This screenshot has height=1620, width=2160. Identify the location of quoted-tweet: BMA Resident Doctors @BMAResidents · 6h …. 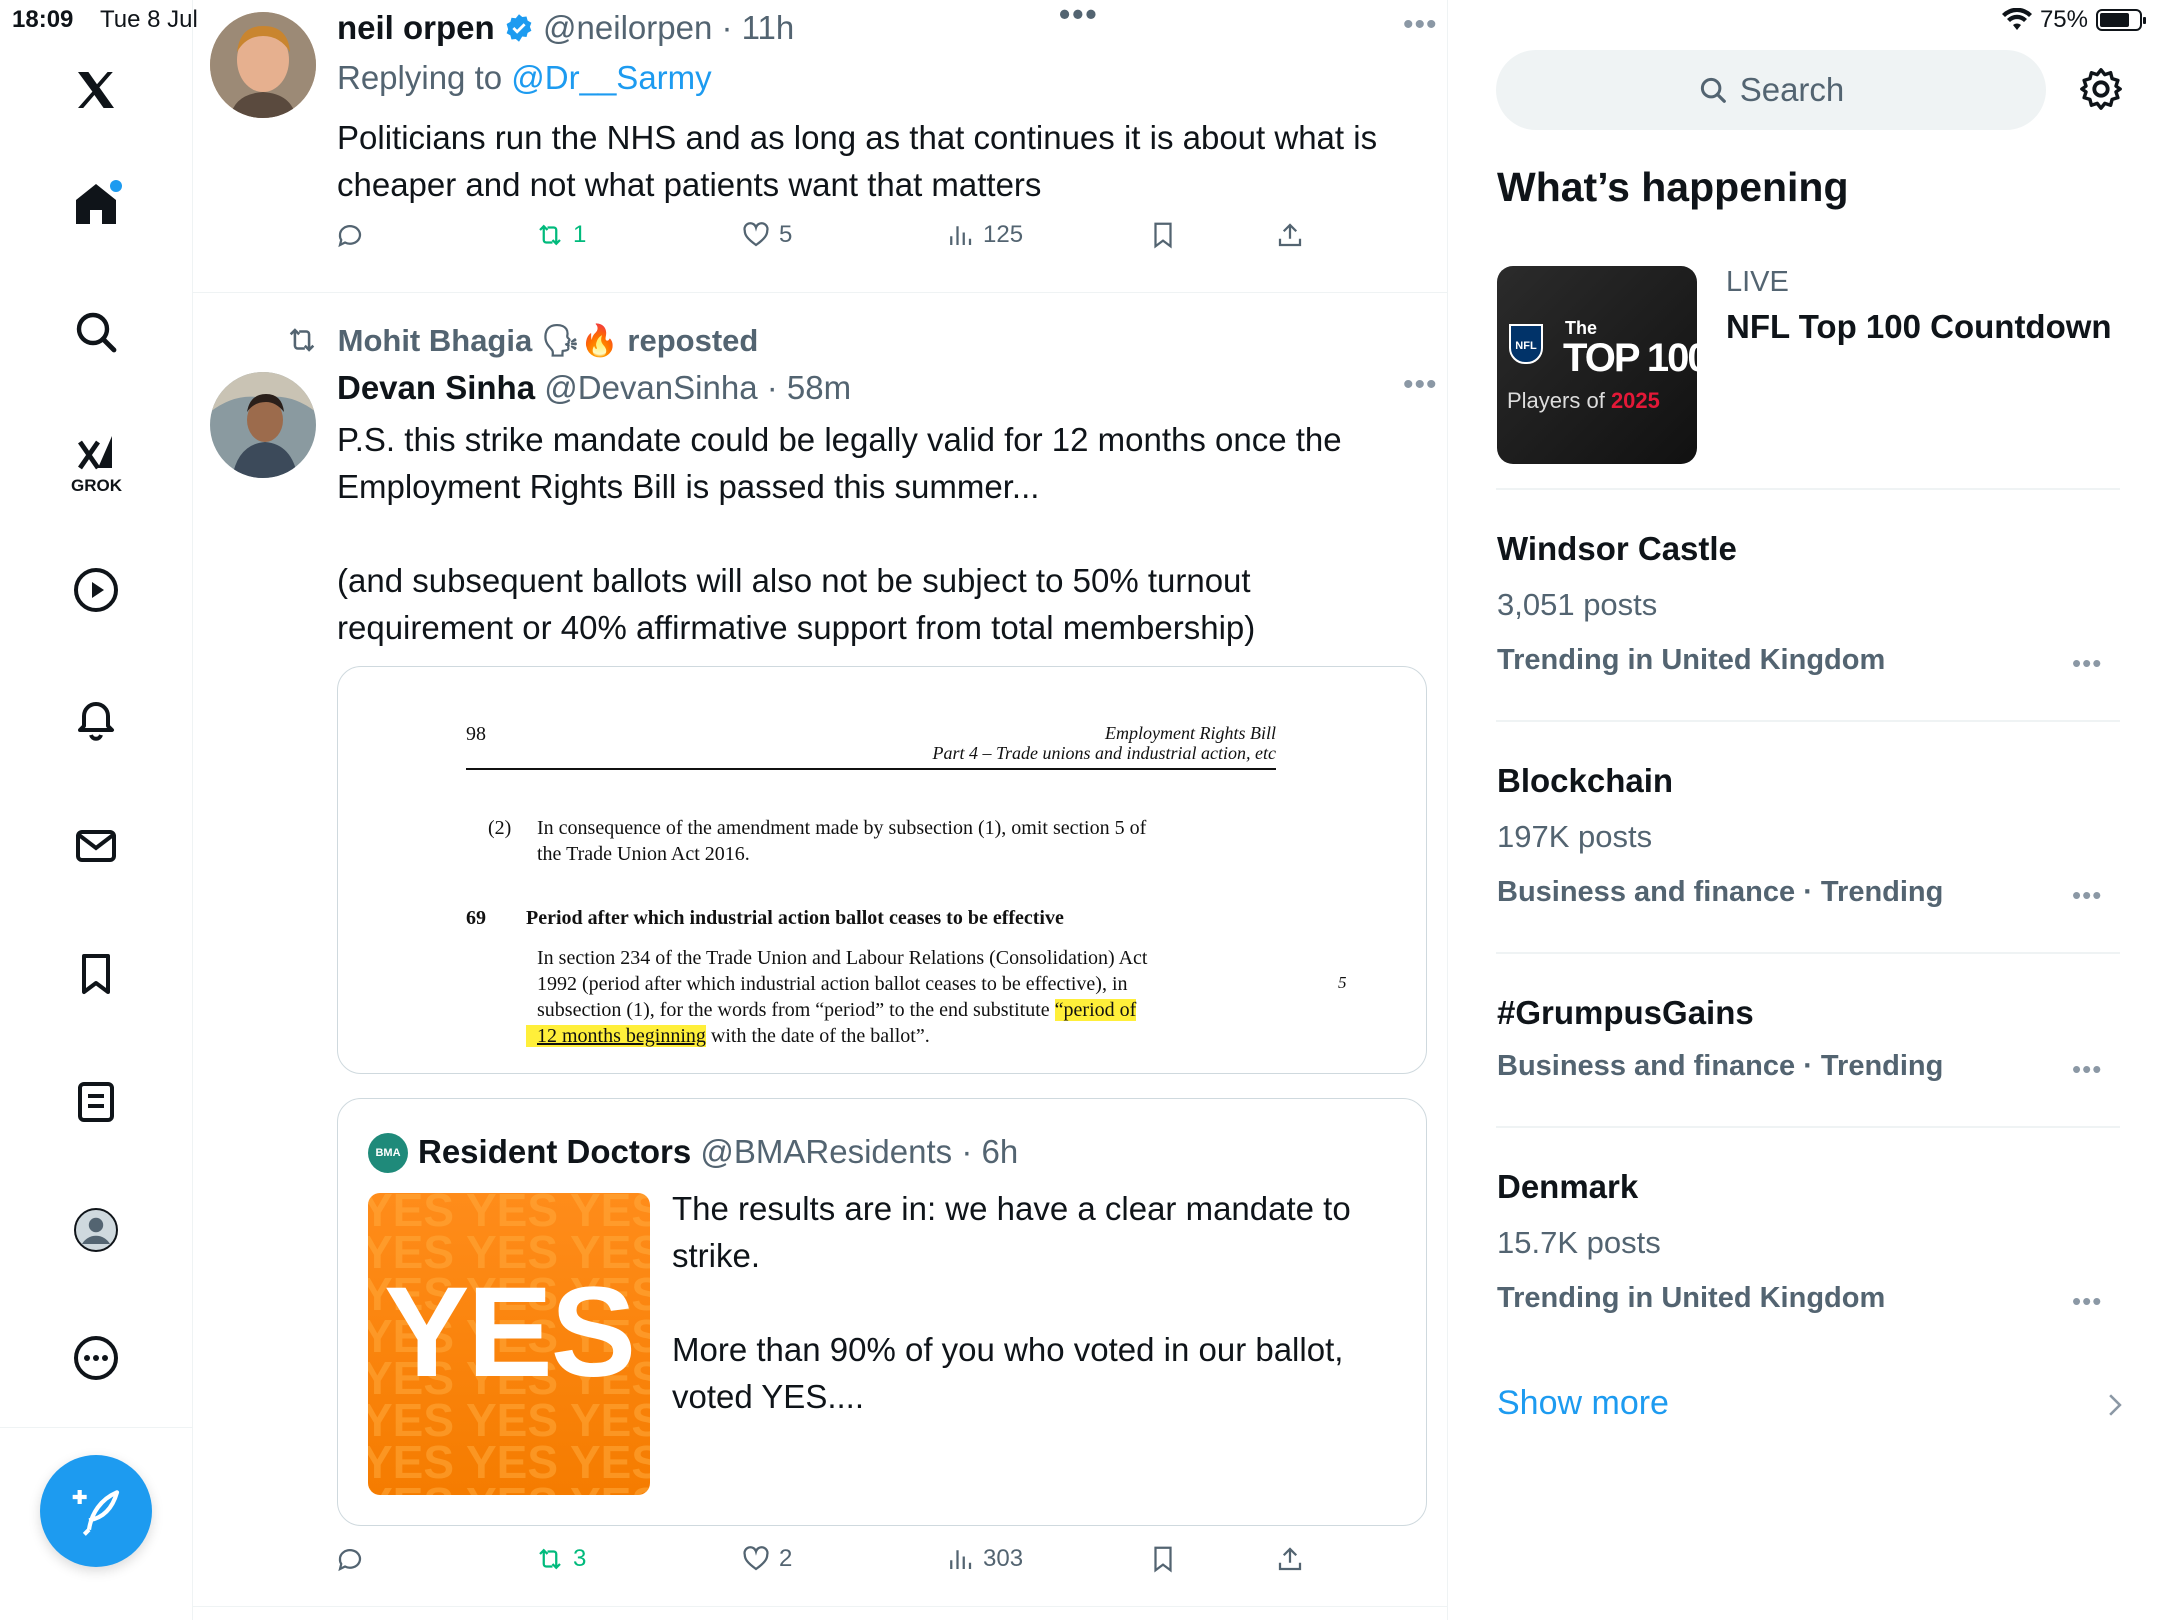
(882, 1312).